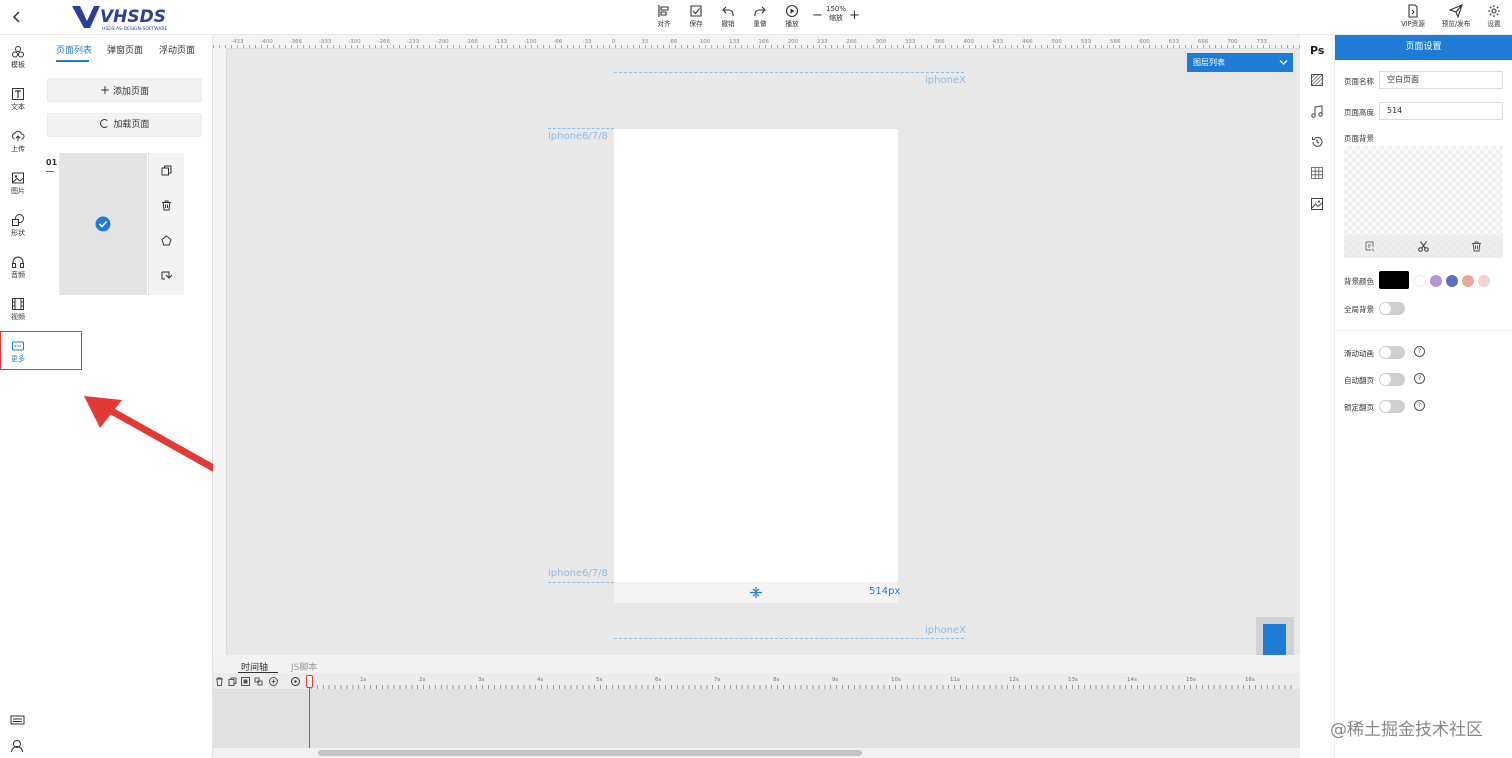 The width and height of the screenshot is (1512, 758). I want to click on timeline-scrollbar-thumb, so click(590, 753).